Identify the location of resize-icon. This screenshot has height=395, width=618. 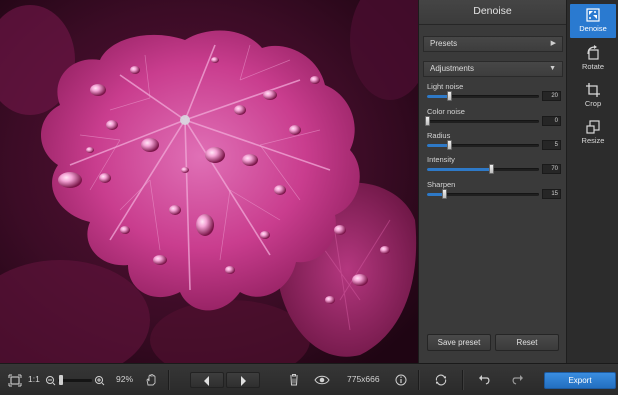
(593, 127).